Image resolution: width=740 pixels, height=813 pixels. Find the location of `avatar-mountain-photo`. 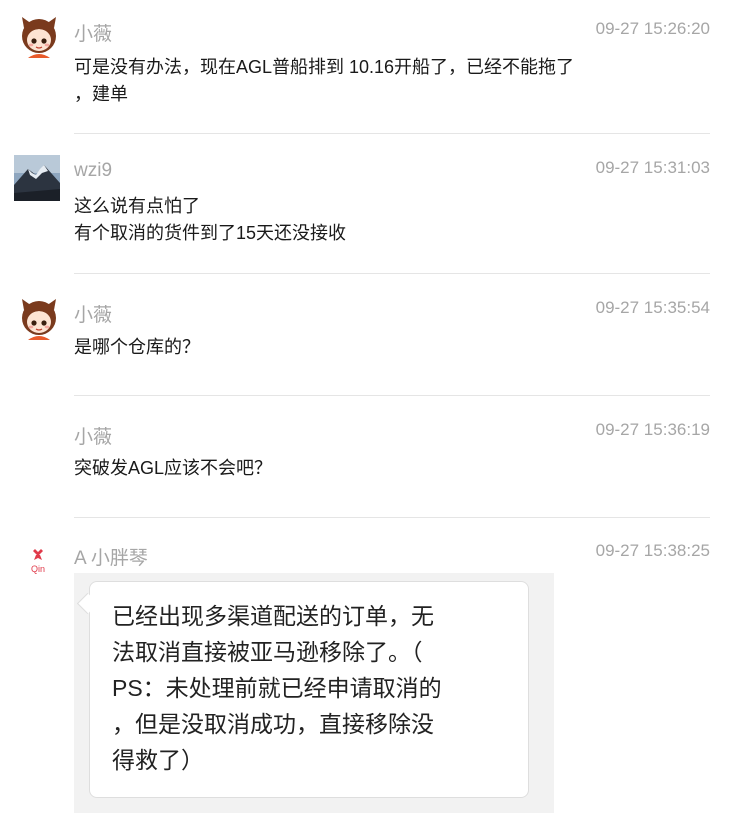

avatar-mountain-photo is located at coordinates (37, 178).